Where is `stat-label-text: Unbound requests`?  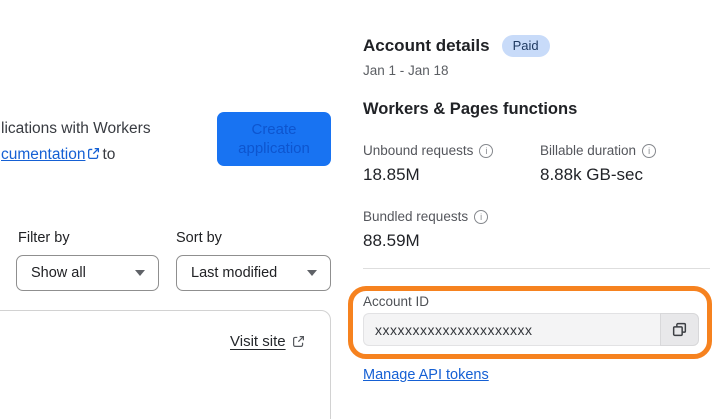 stat-label-text: Unbound requests is located at coordinates (418, 150).